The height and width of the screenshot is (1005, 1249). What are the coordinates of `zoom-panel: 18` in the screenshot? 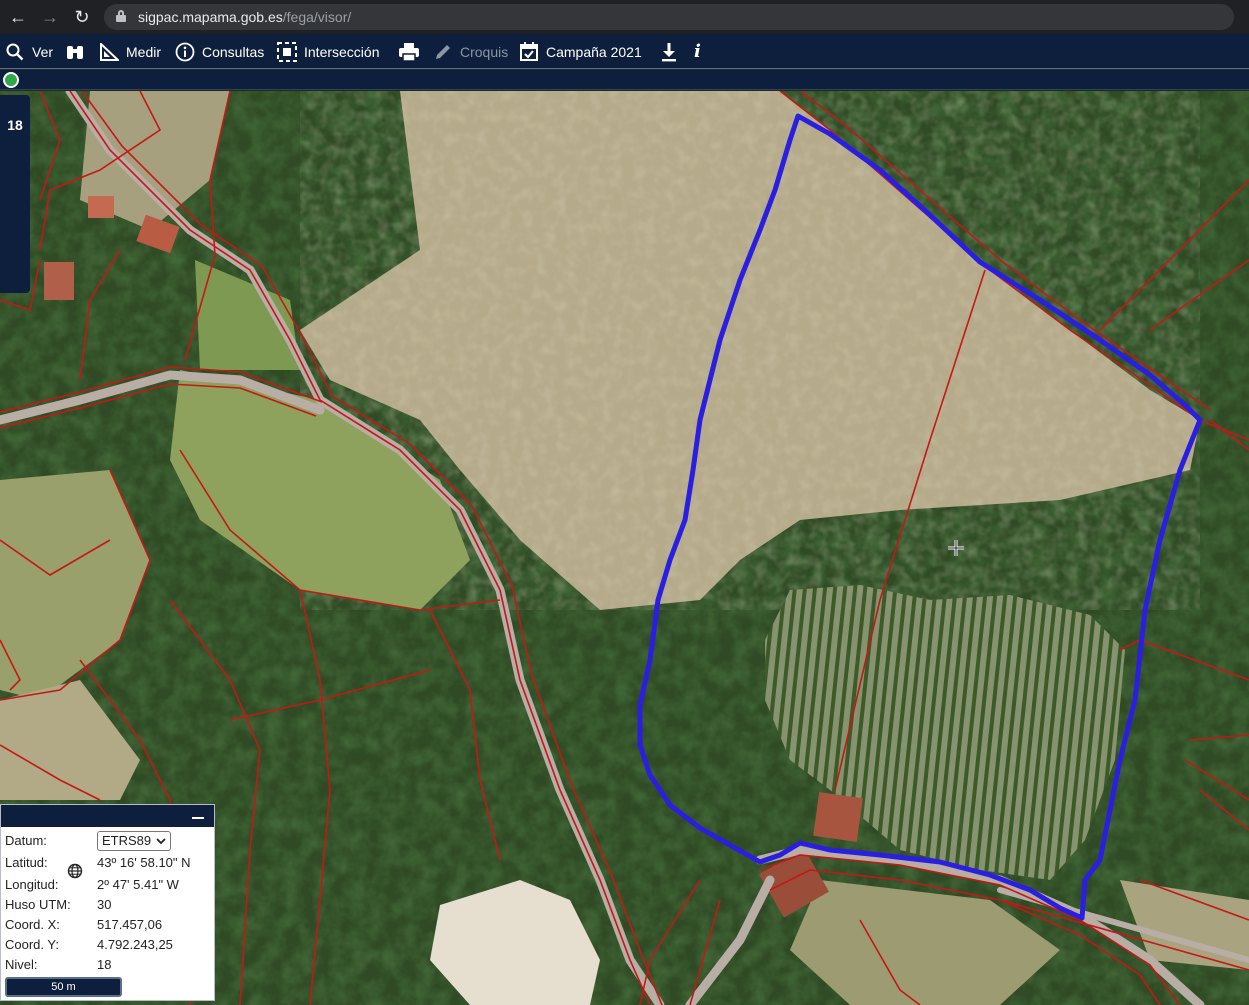 It's located at (15, 194).